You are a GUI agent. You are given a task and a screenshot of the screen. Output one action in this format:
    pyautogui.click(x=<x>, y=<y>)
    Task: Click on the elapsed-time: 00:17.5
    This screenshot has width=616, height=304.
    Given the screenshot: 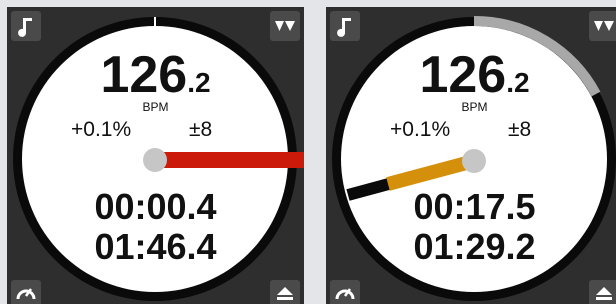 What is the action you would take?
    pyautogui.click(x=474, y=206)
    